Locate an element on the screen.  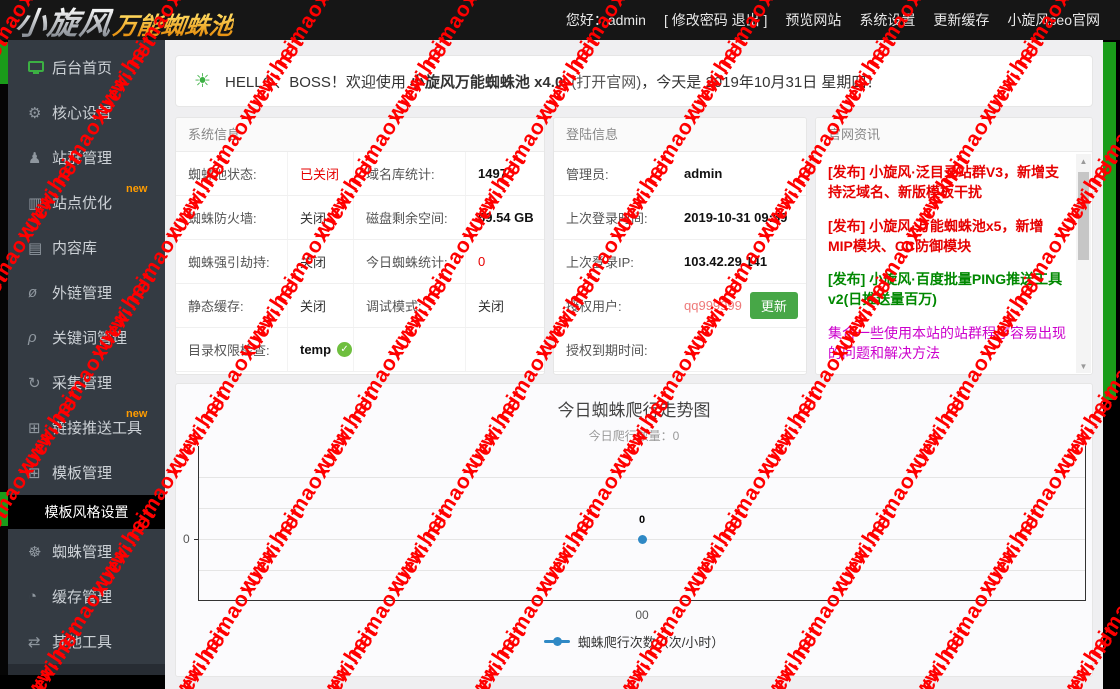
chart-legend: 蜘蛛爬行次数（次/小时） is located at coordinates (634, 641).